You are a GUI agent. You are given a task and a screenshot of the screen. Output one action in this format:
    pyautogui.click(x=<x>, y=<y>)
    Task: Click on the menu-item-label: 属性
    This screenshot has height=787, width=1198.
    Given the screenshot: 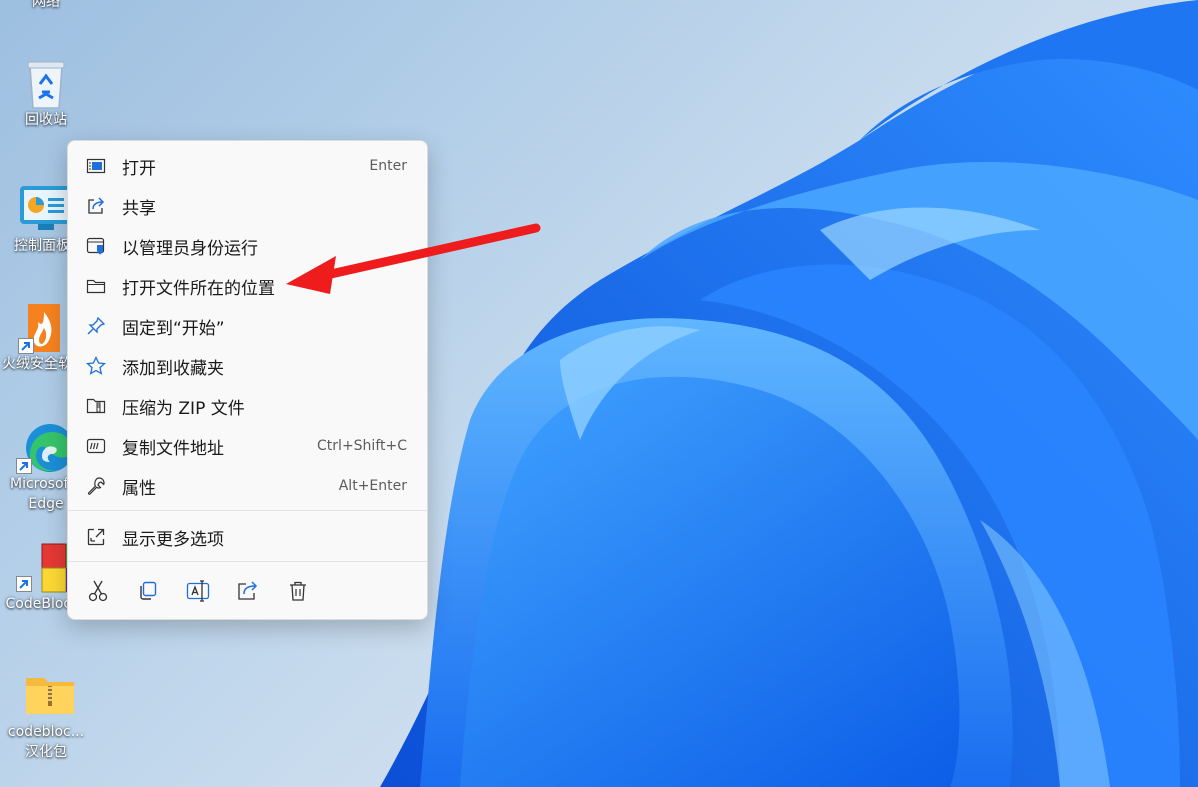 What is the action you would take?
    pyautogui.click(x=139, y=488)
    